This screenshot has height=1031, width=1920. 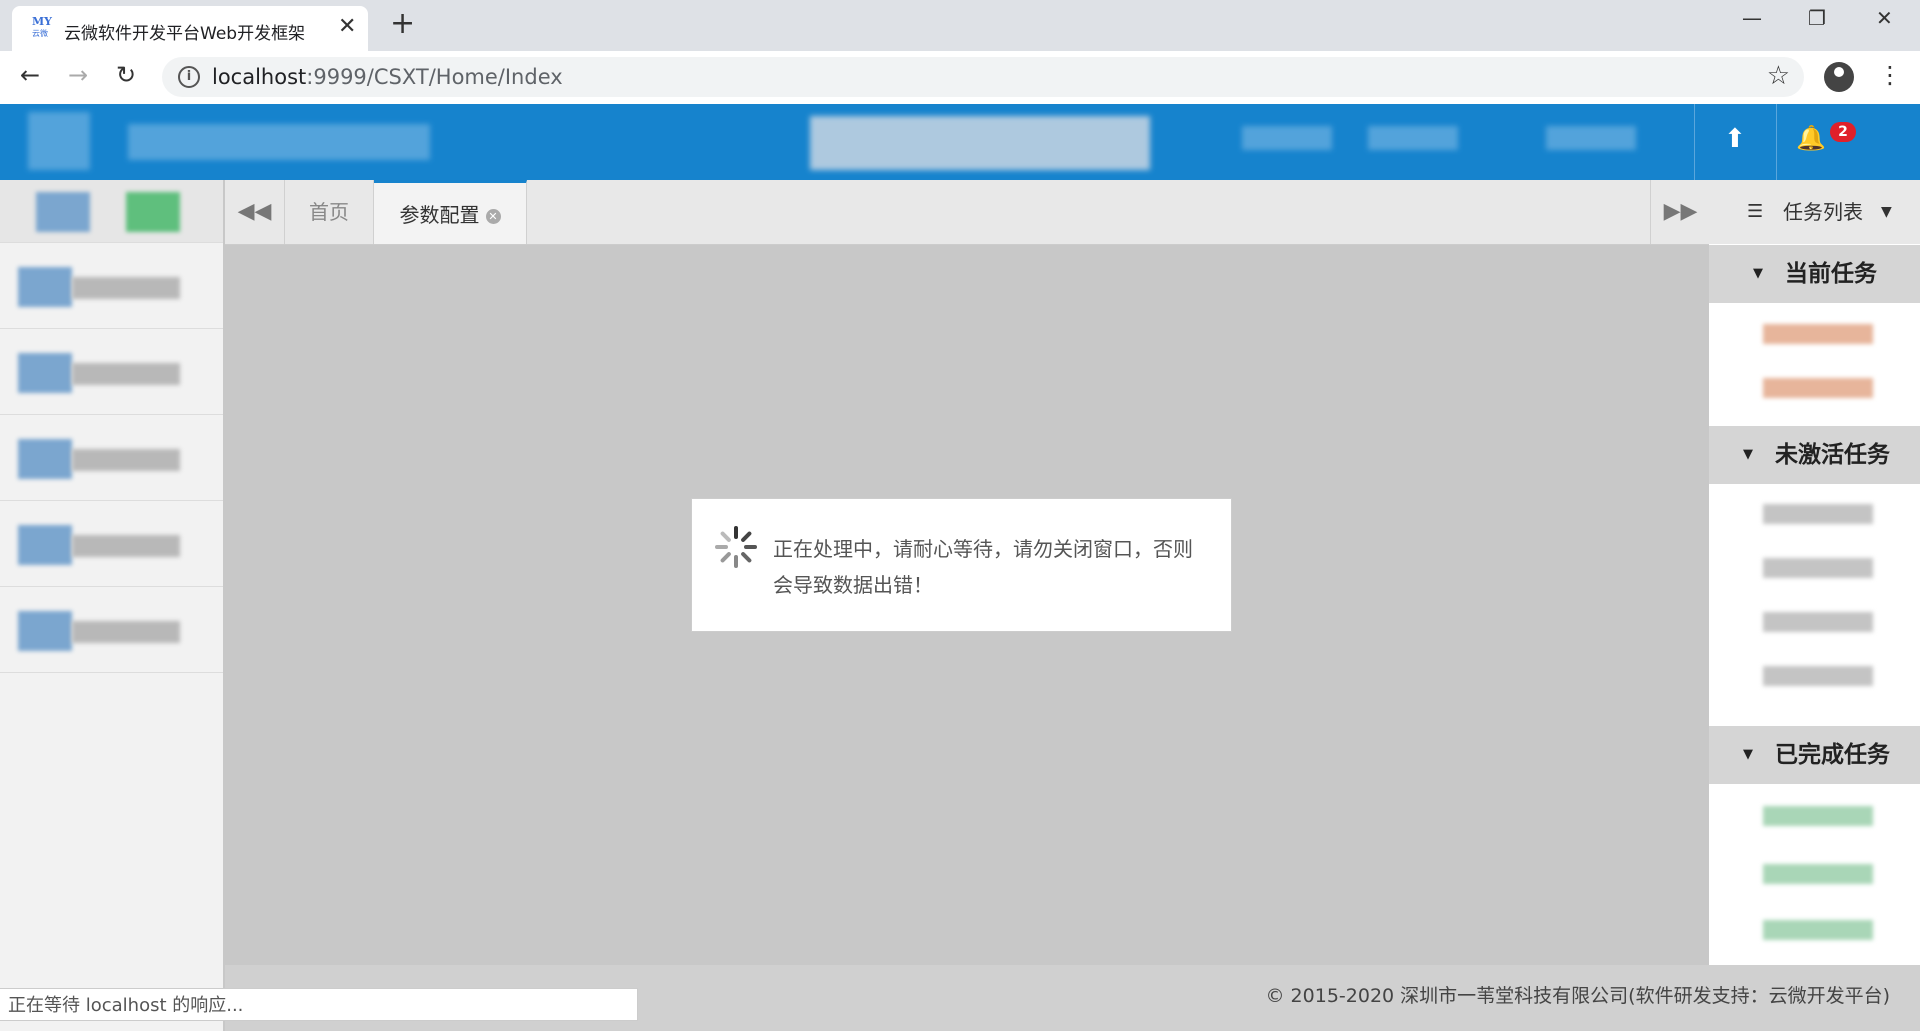 I want to click on menu-kebab-icon: ⋮, so click(x=1890, y=75).